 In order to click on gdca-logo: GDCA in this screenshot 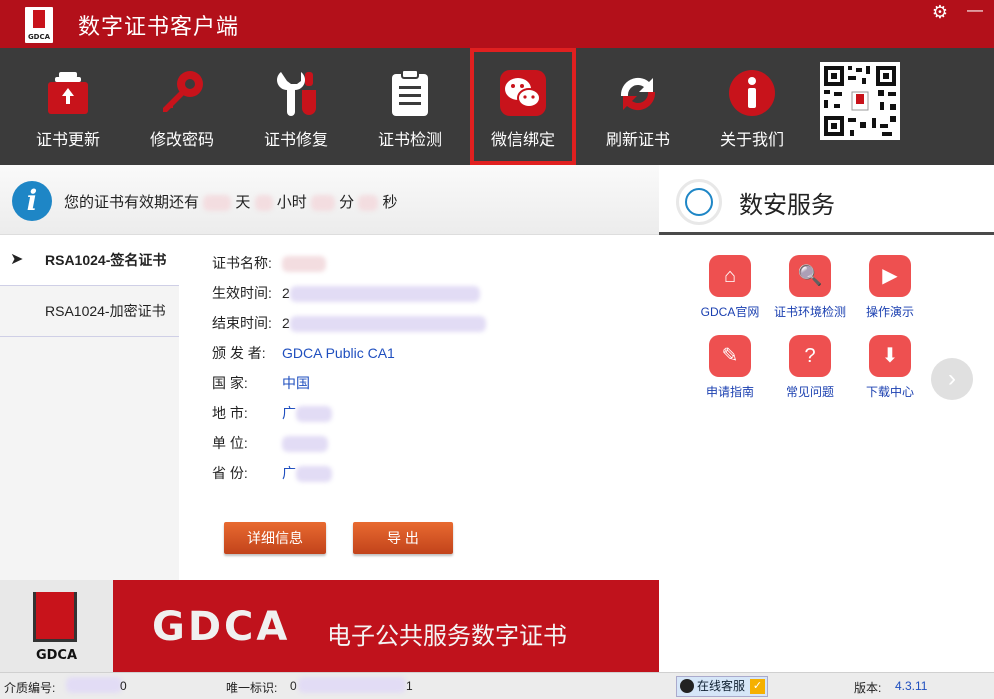, I will do `click(39, 25)`.